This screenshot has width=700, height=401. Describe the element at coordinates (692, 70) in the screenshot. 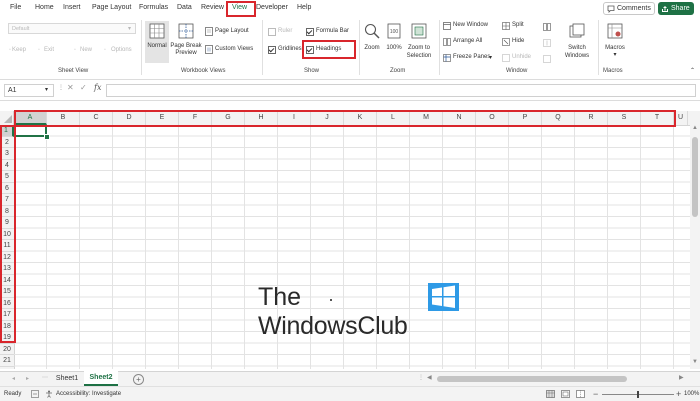

I see `collapse-ribbon-icon: ⌃` at that location.